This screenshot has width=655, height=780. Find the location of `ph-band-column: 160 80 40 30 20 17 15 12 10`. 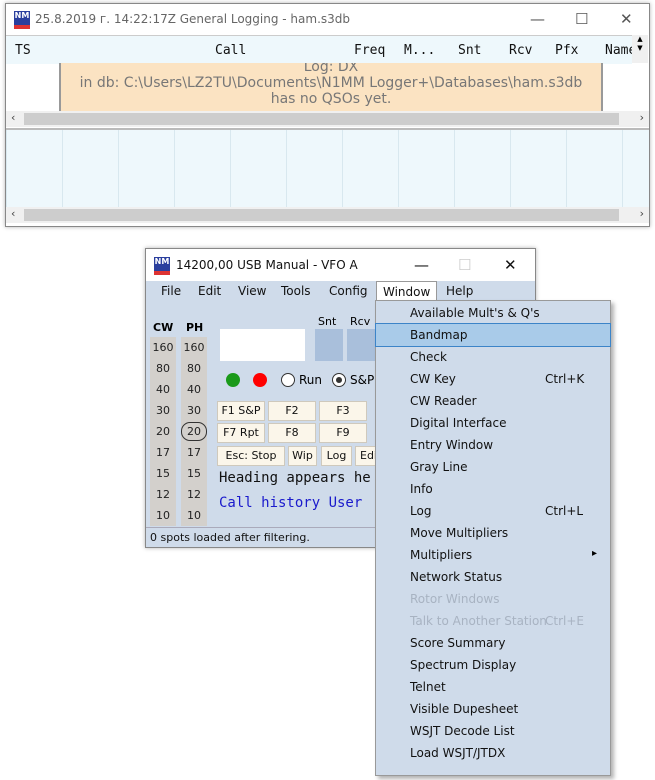

ph-band-column: 160 80 40 30 20 17 15 12 10 is located at coordinates (194, 431).